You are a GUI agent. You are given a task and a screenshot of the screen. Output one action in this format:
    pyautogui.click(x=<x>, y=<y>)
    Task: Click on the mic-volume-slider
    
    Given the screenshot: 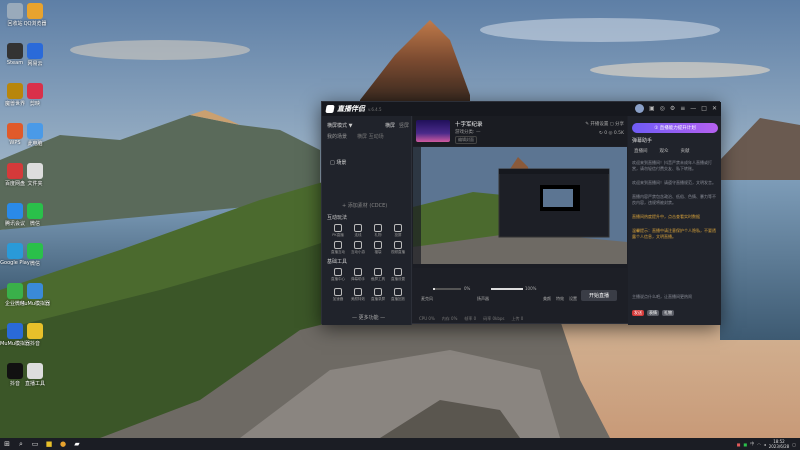 What is the action you would take?
    pyautogui.click(x=447, y=289)
    